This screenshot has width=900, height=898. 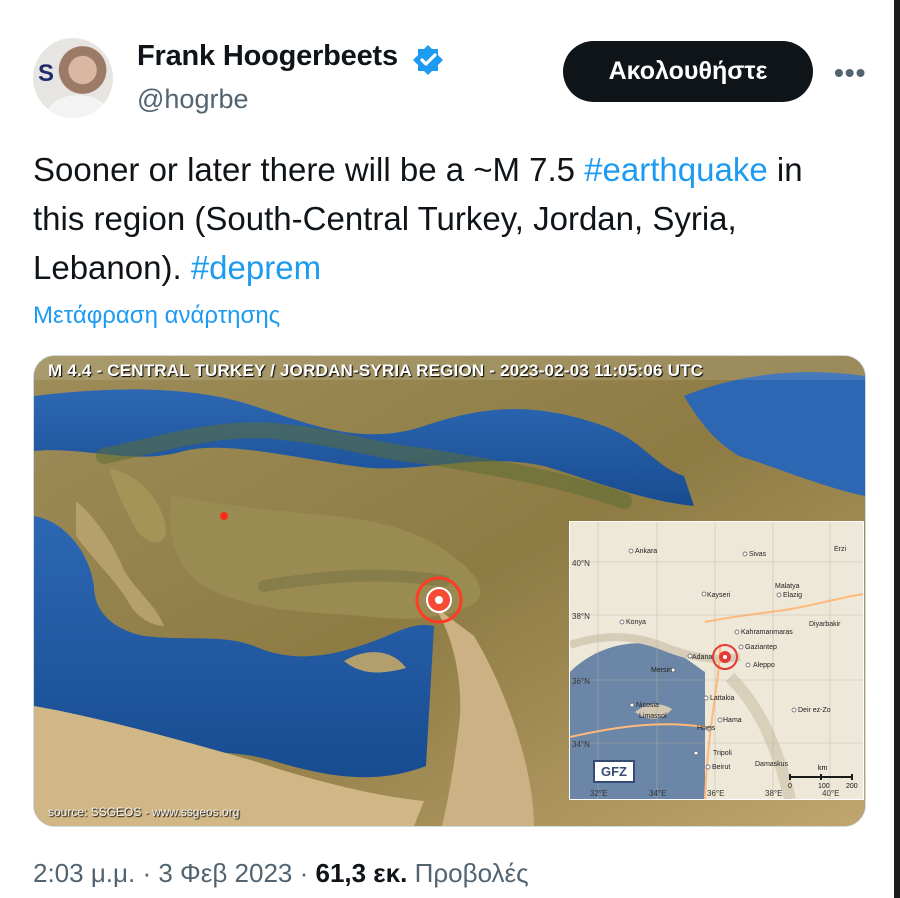 What do you see at coordinates (614, 771) in the screenshot?
I see `gfz-logo: GFZ` at bounding box center [614, 771].